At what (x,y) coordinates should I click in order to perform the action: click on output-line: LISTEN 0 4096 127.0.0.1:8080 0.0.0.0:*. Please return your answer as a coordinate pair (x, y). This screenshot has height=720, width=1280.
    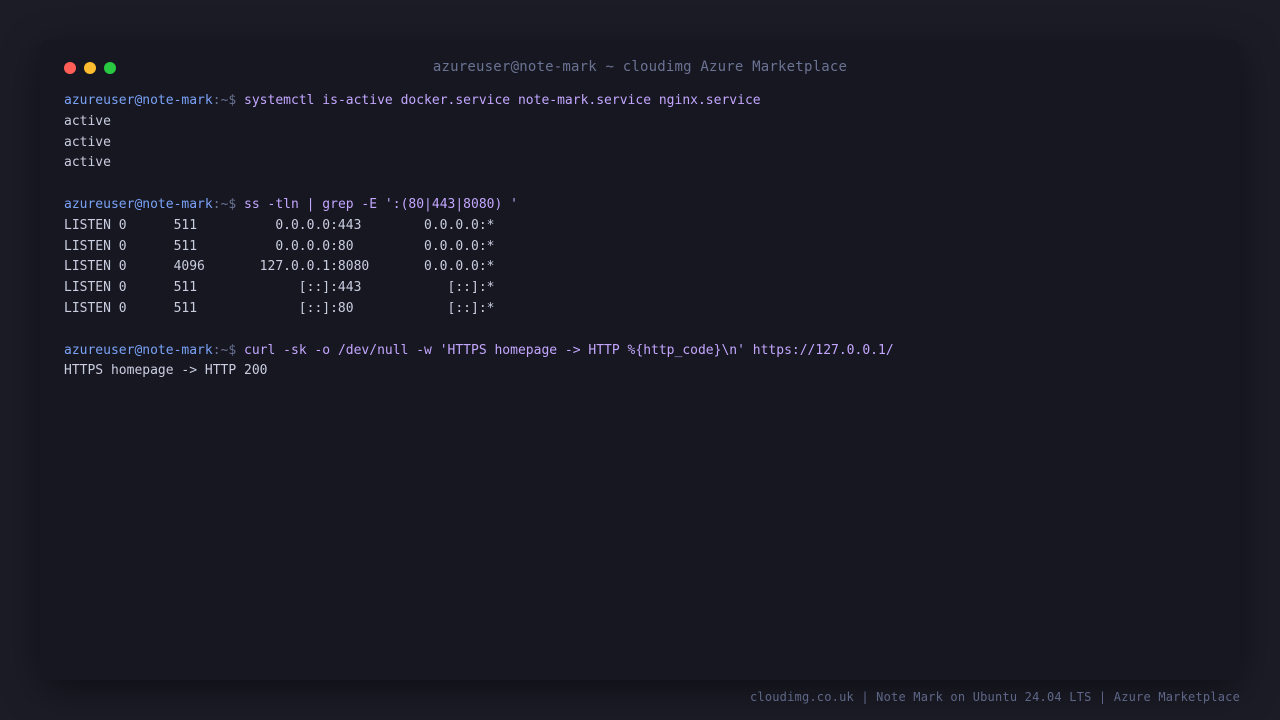
    Looking at the image, I should click on (279, 267).